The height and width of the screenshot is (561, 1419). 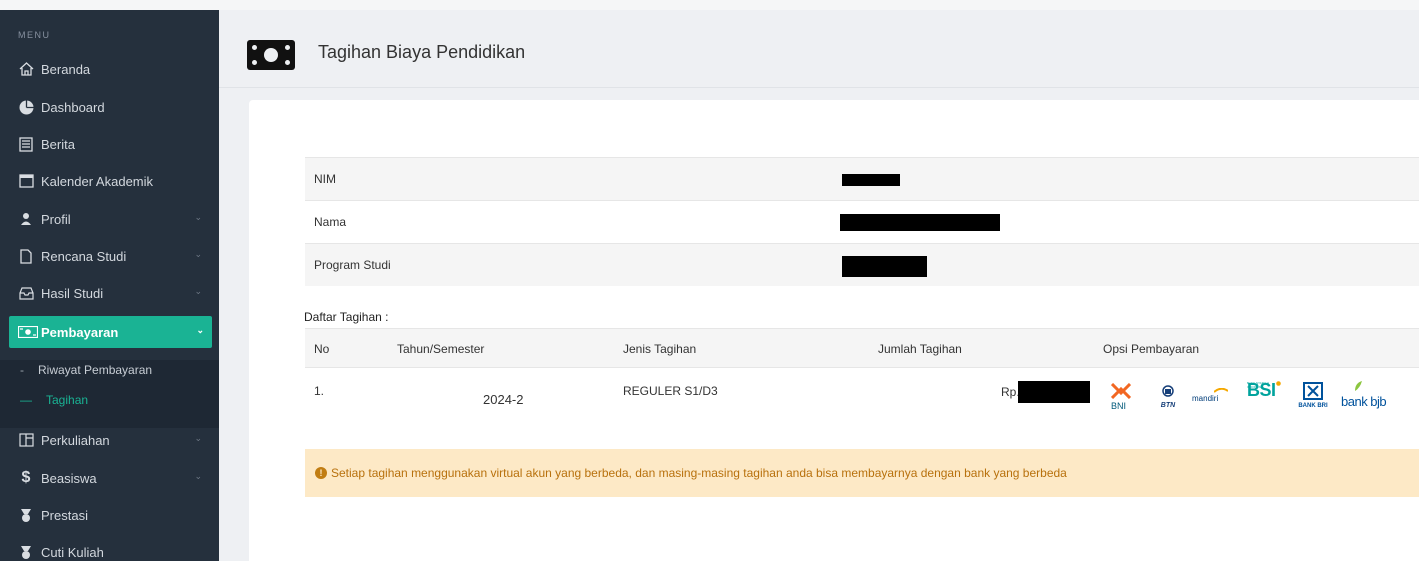 I want to click on sidebar-item-dashboard: Dashboard, so click(x=109, y=107).